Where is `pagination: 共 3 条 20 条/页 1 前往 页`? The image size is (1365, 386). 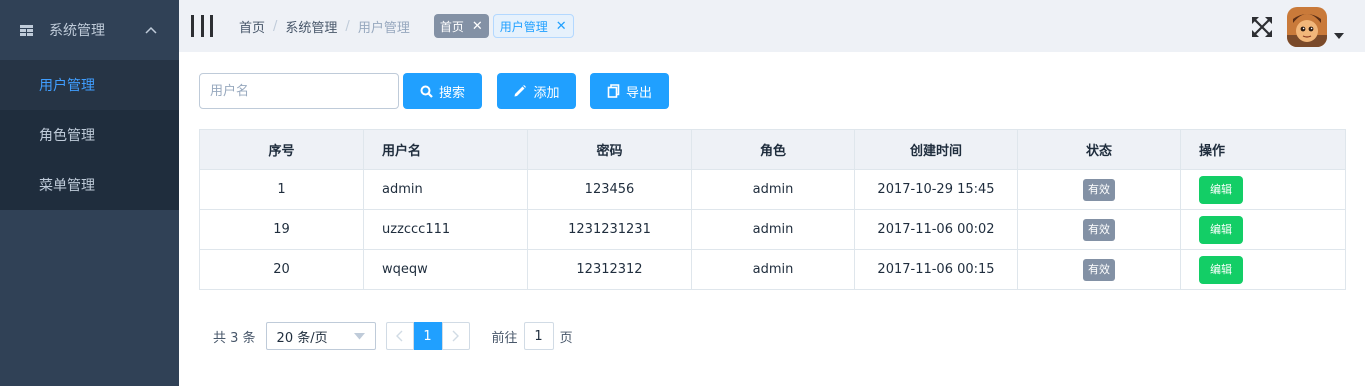 pagination: 共 3 条 20 条/页 1 前往 页 is located at coordinates (393, 336).